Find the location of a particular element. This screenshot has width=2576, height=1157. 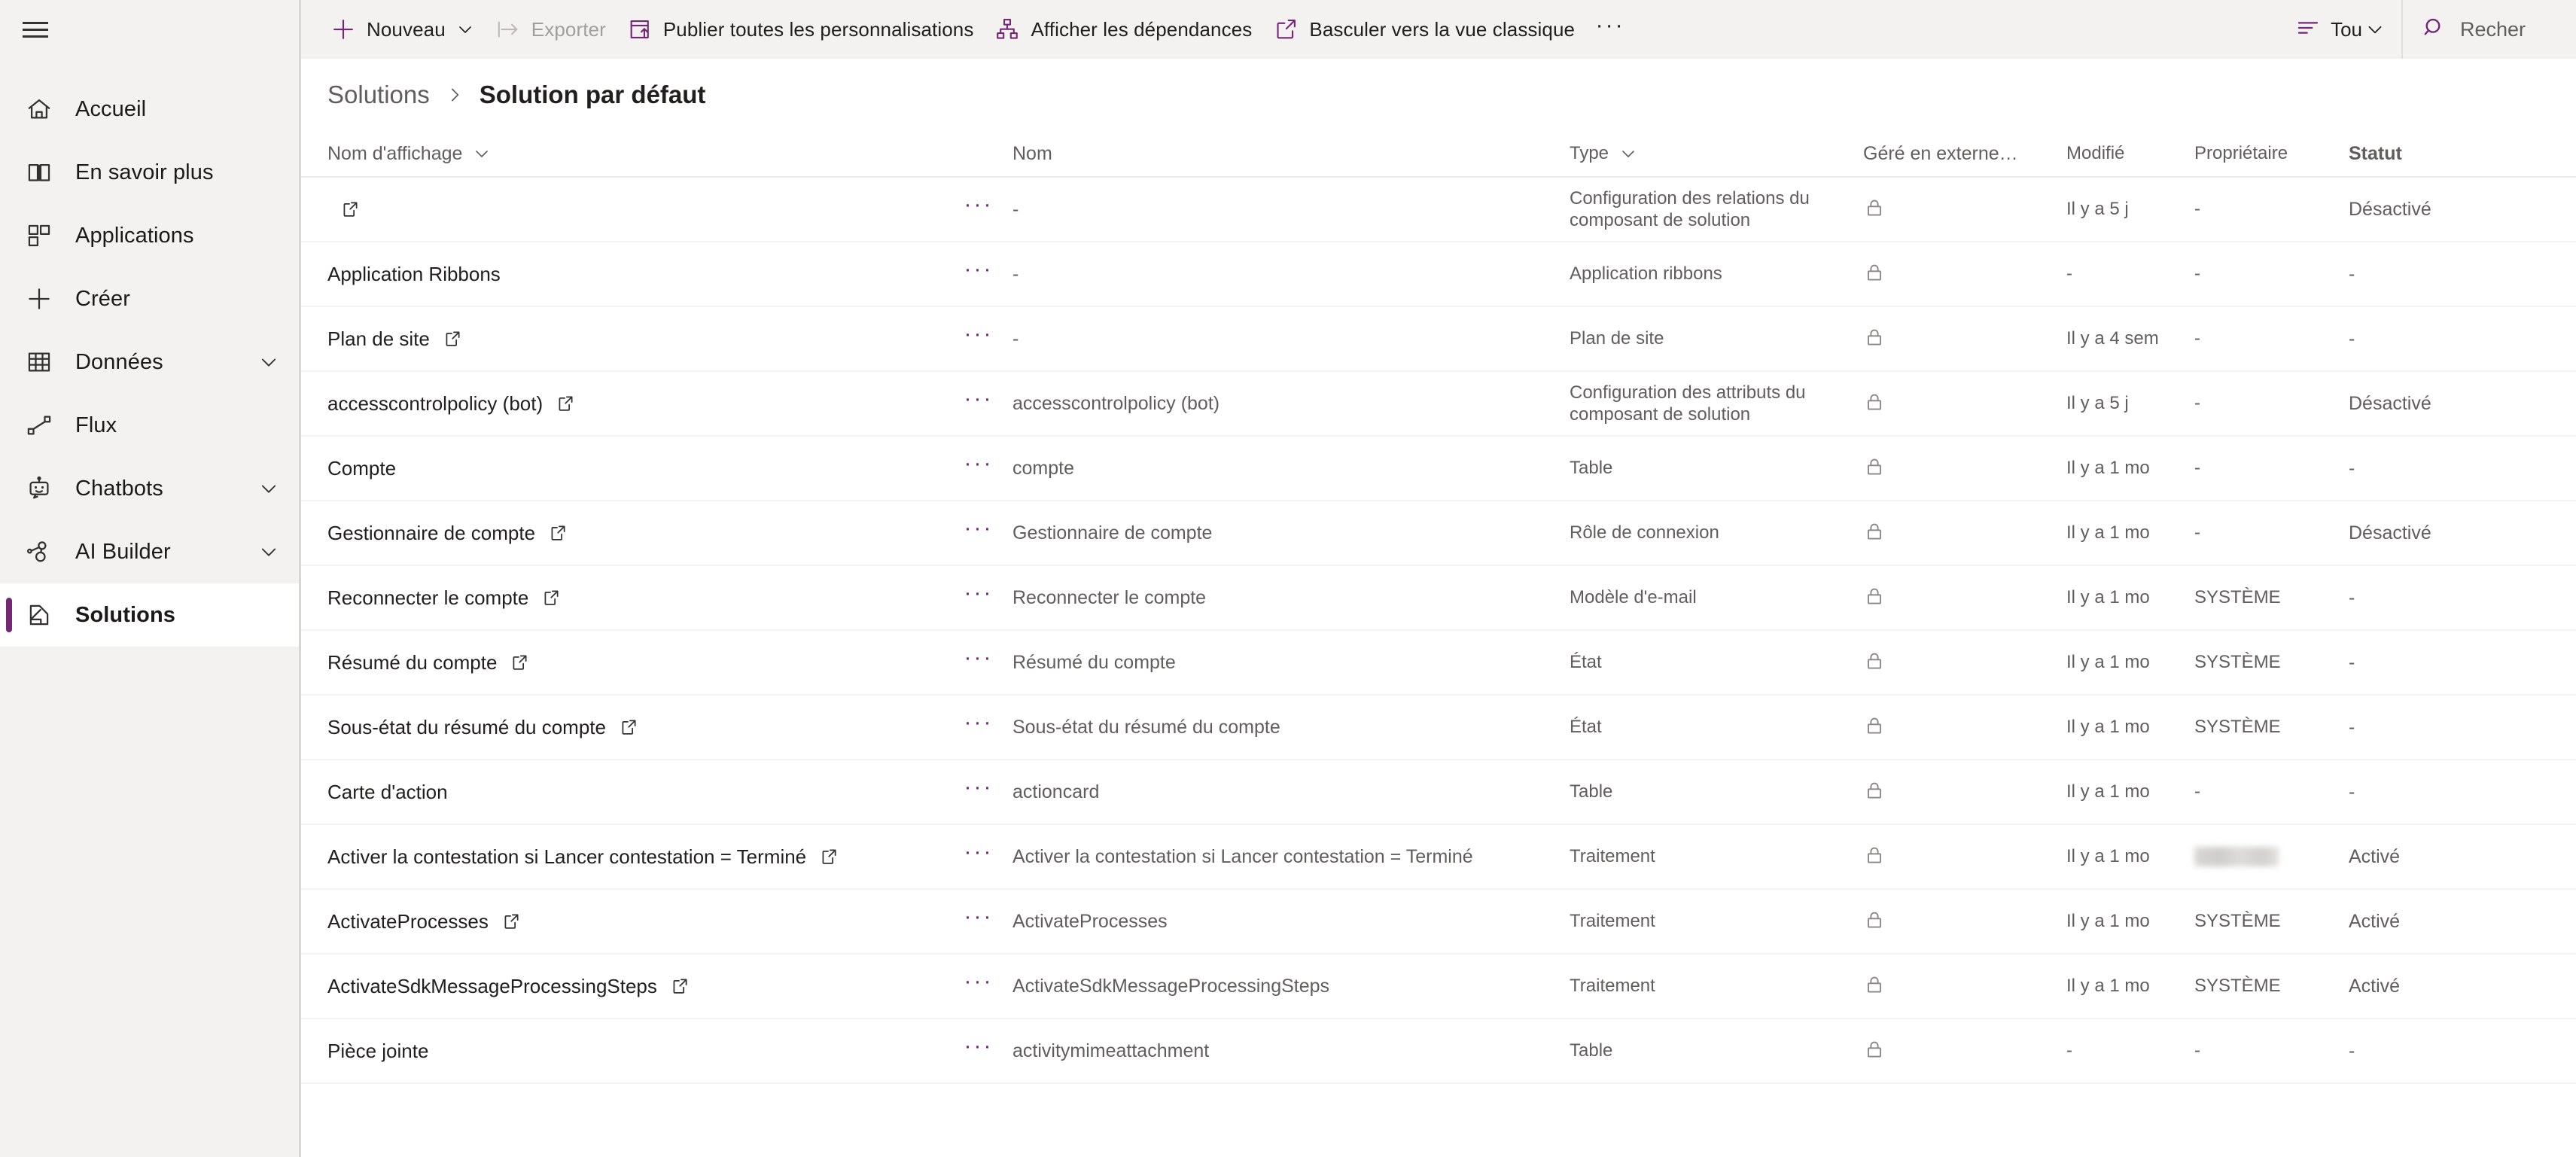

cell-display-name: Pièce jointe is located at coordinates (636, 1051).